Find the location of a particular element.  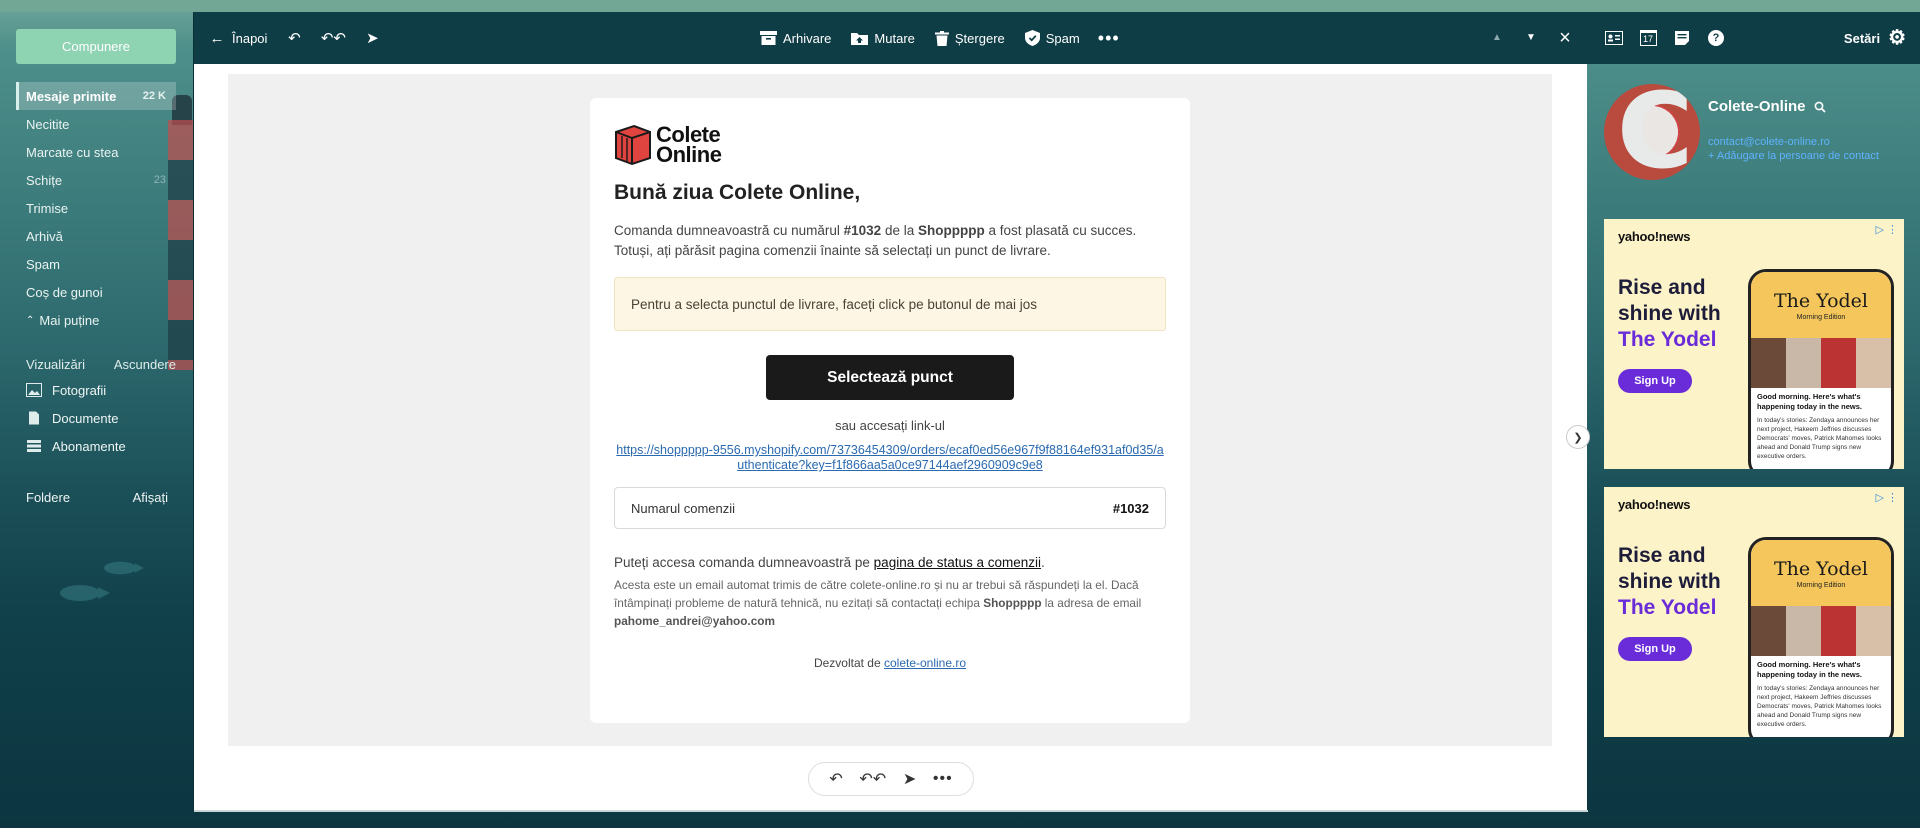

sidebar-item-trash: Coș de gunoi is located at coordinates (96, 292).